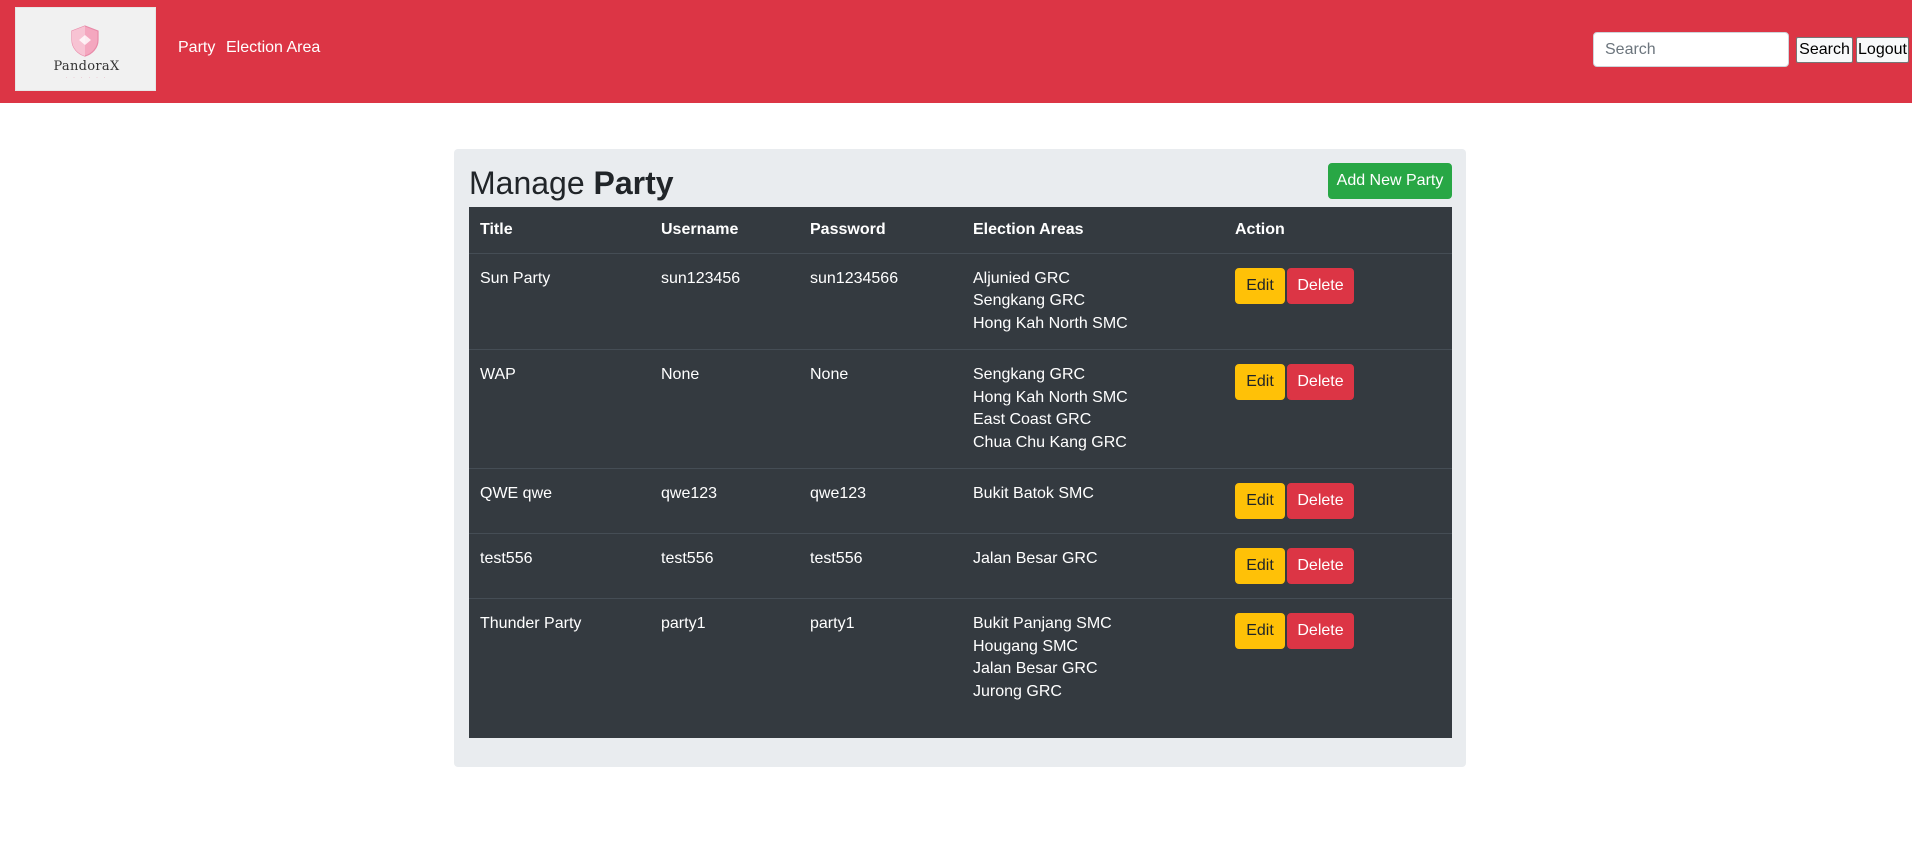 The height and width of the screenshot is (860, 1912). I want to click on page-title-prefix: Manage, so click(531, 183).